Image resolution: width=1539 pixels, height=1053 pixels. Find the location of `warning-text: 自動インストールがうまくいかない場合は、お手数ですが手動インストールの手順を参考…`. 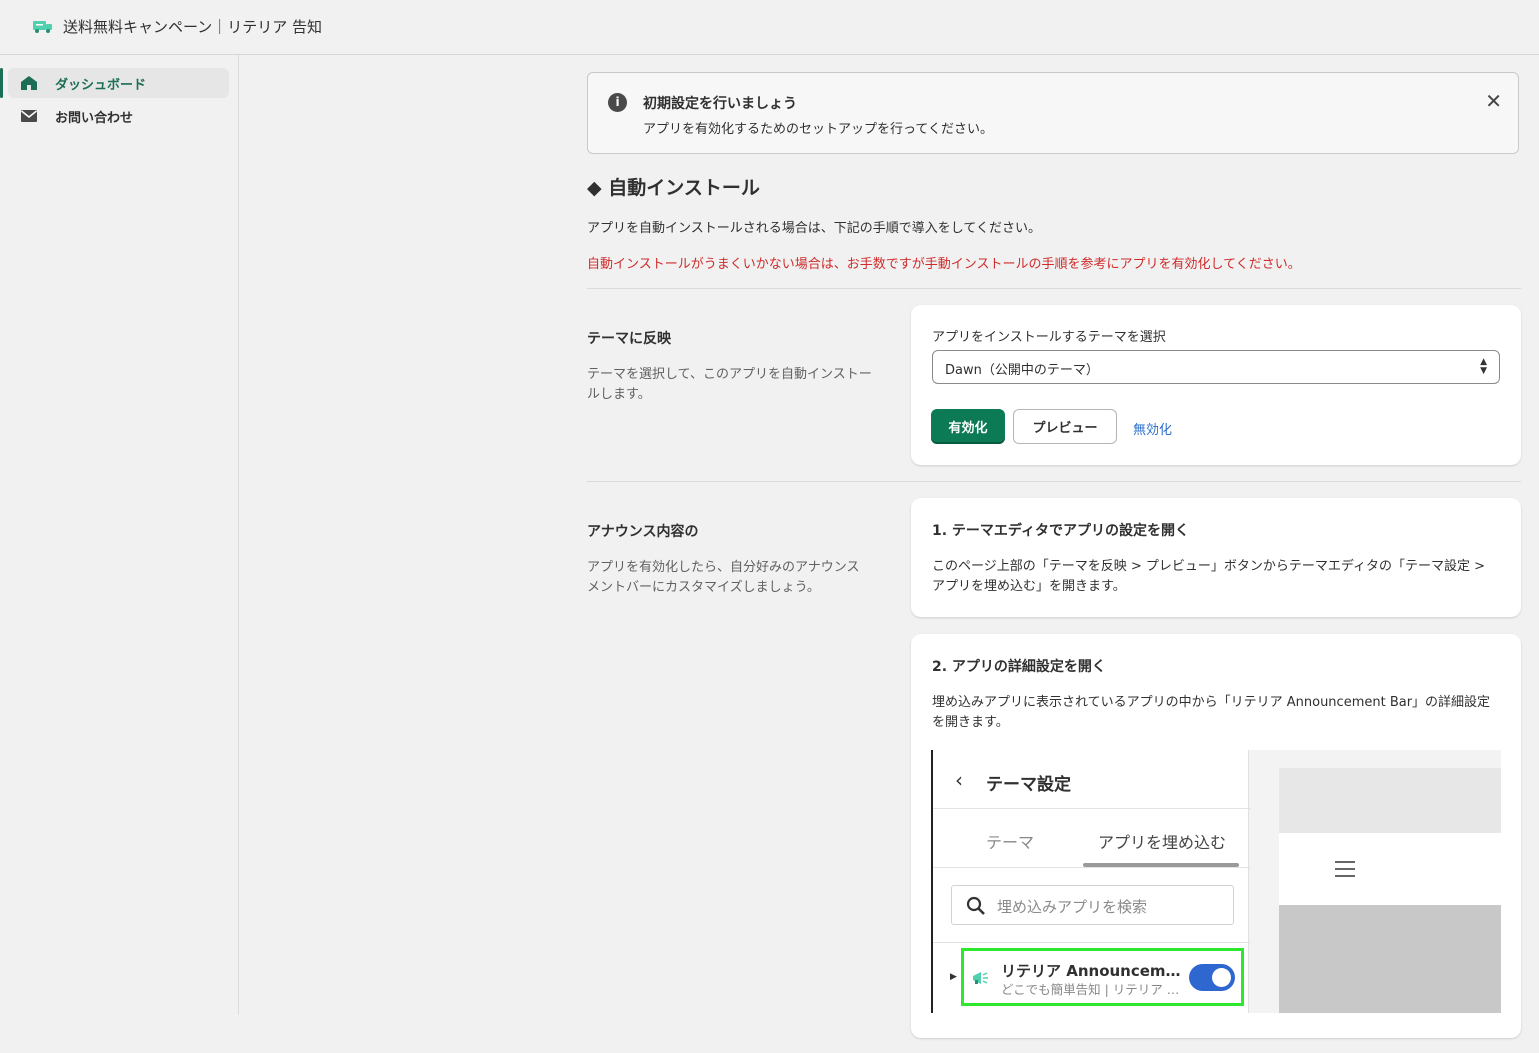

warning-text: 自動インストールがうまくいかない場合は、お手数ですが手動インストールの手順を参考… is located at coordinates (944, 264).